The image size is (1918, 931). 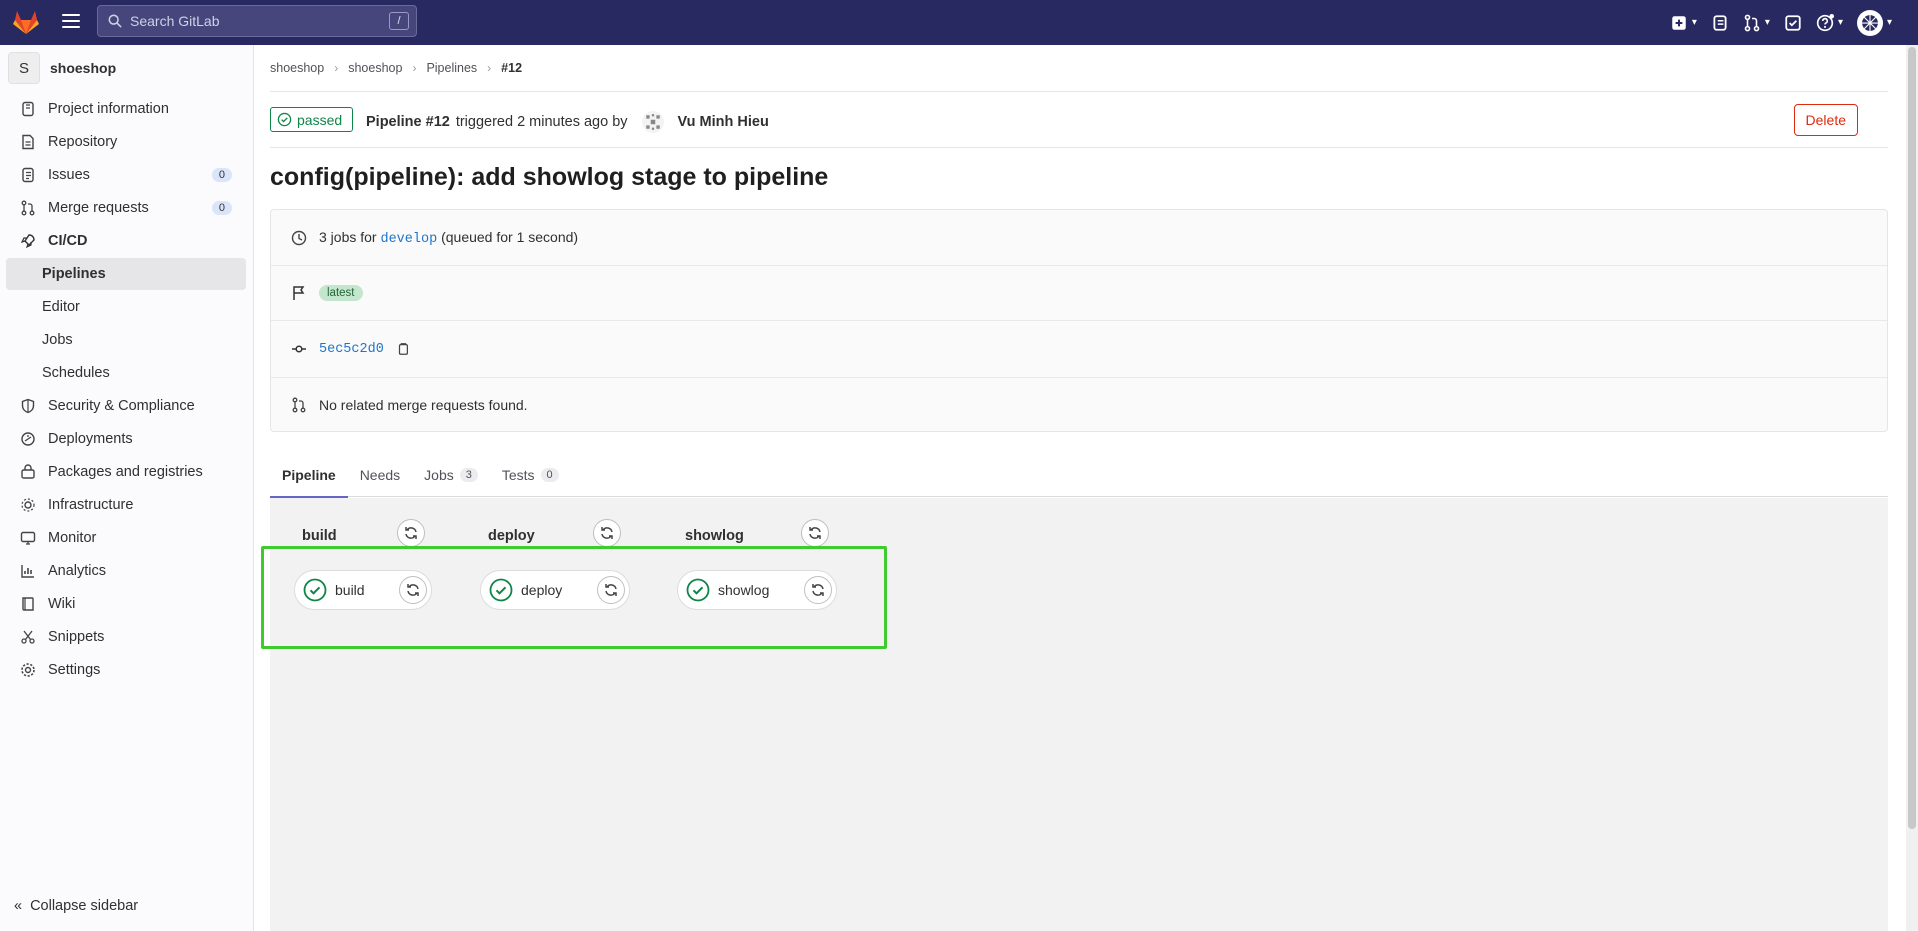 What do you see at coordinates (451, 475) in the screenshot?
I see `tab-jobs: Jobs 3` at bounding box center [451, 475].